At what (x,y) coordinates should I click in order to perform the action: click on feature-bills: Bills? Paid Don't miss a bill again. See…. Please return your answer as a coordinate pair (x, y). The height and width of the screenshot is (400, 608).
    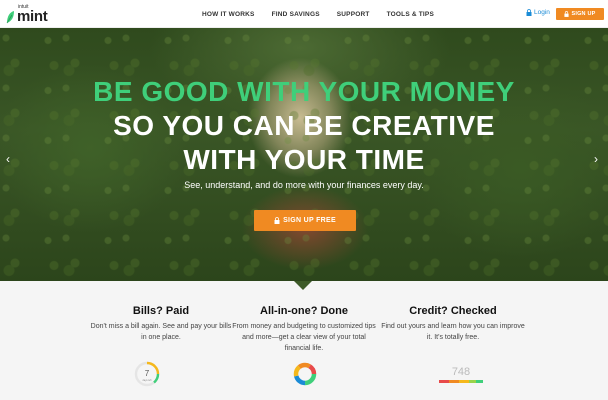
    Looking at the image, I should click on (161, 312).